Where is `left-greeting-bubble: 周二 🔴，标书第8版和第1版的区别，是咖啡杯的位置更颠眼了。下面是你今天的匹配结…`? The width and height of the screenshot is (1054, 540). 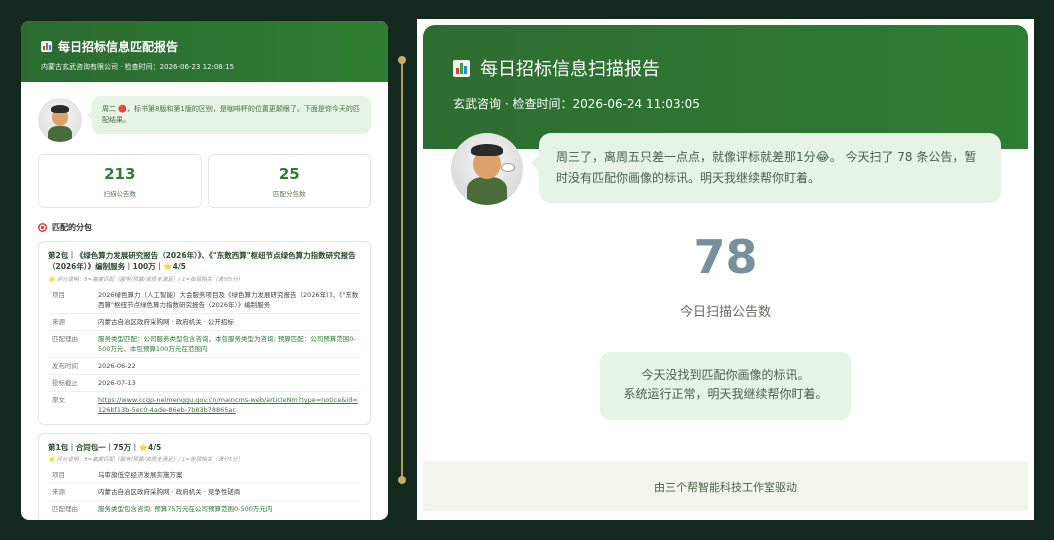 left-greeting-bubble: 周二 🔴，标书第8版和第1版的区别，是咖啡杯的位置更颠眼了。下面是你今天的匹配结… is located at coordinates (229, 115).